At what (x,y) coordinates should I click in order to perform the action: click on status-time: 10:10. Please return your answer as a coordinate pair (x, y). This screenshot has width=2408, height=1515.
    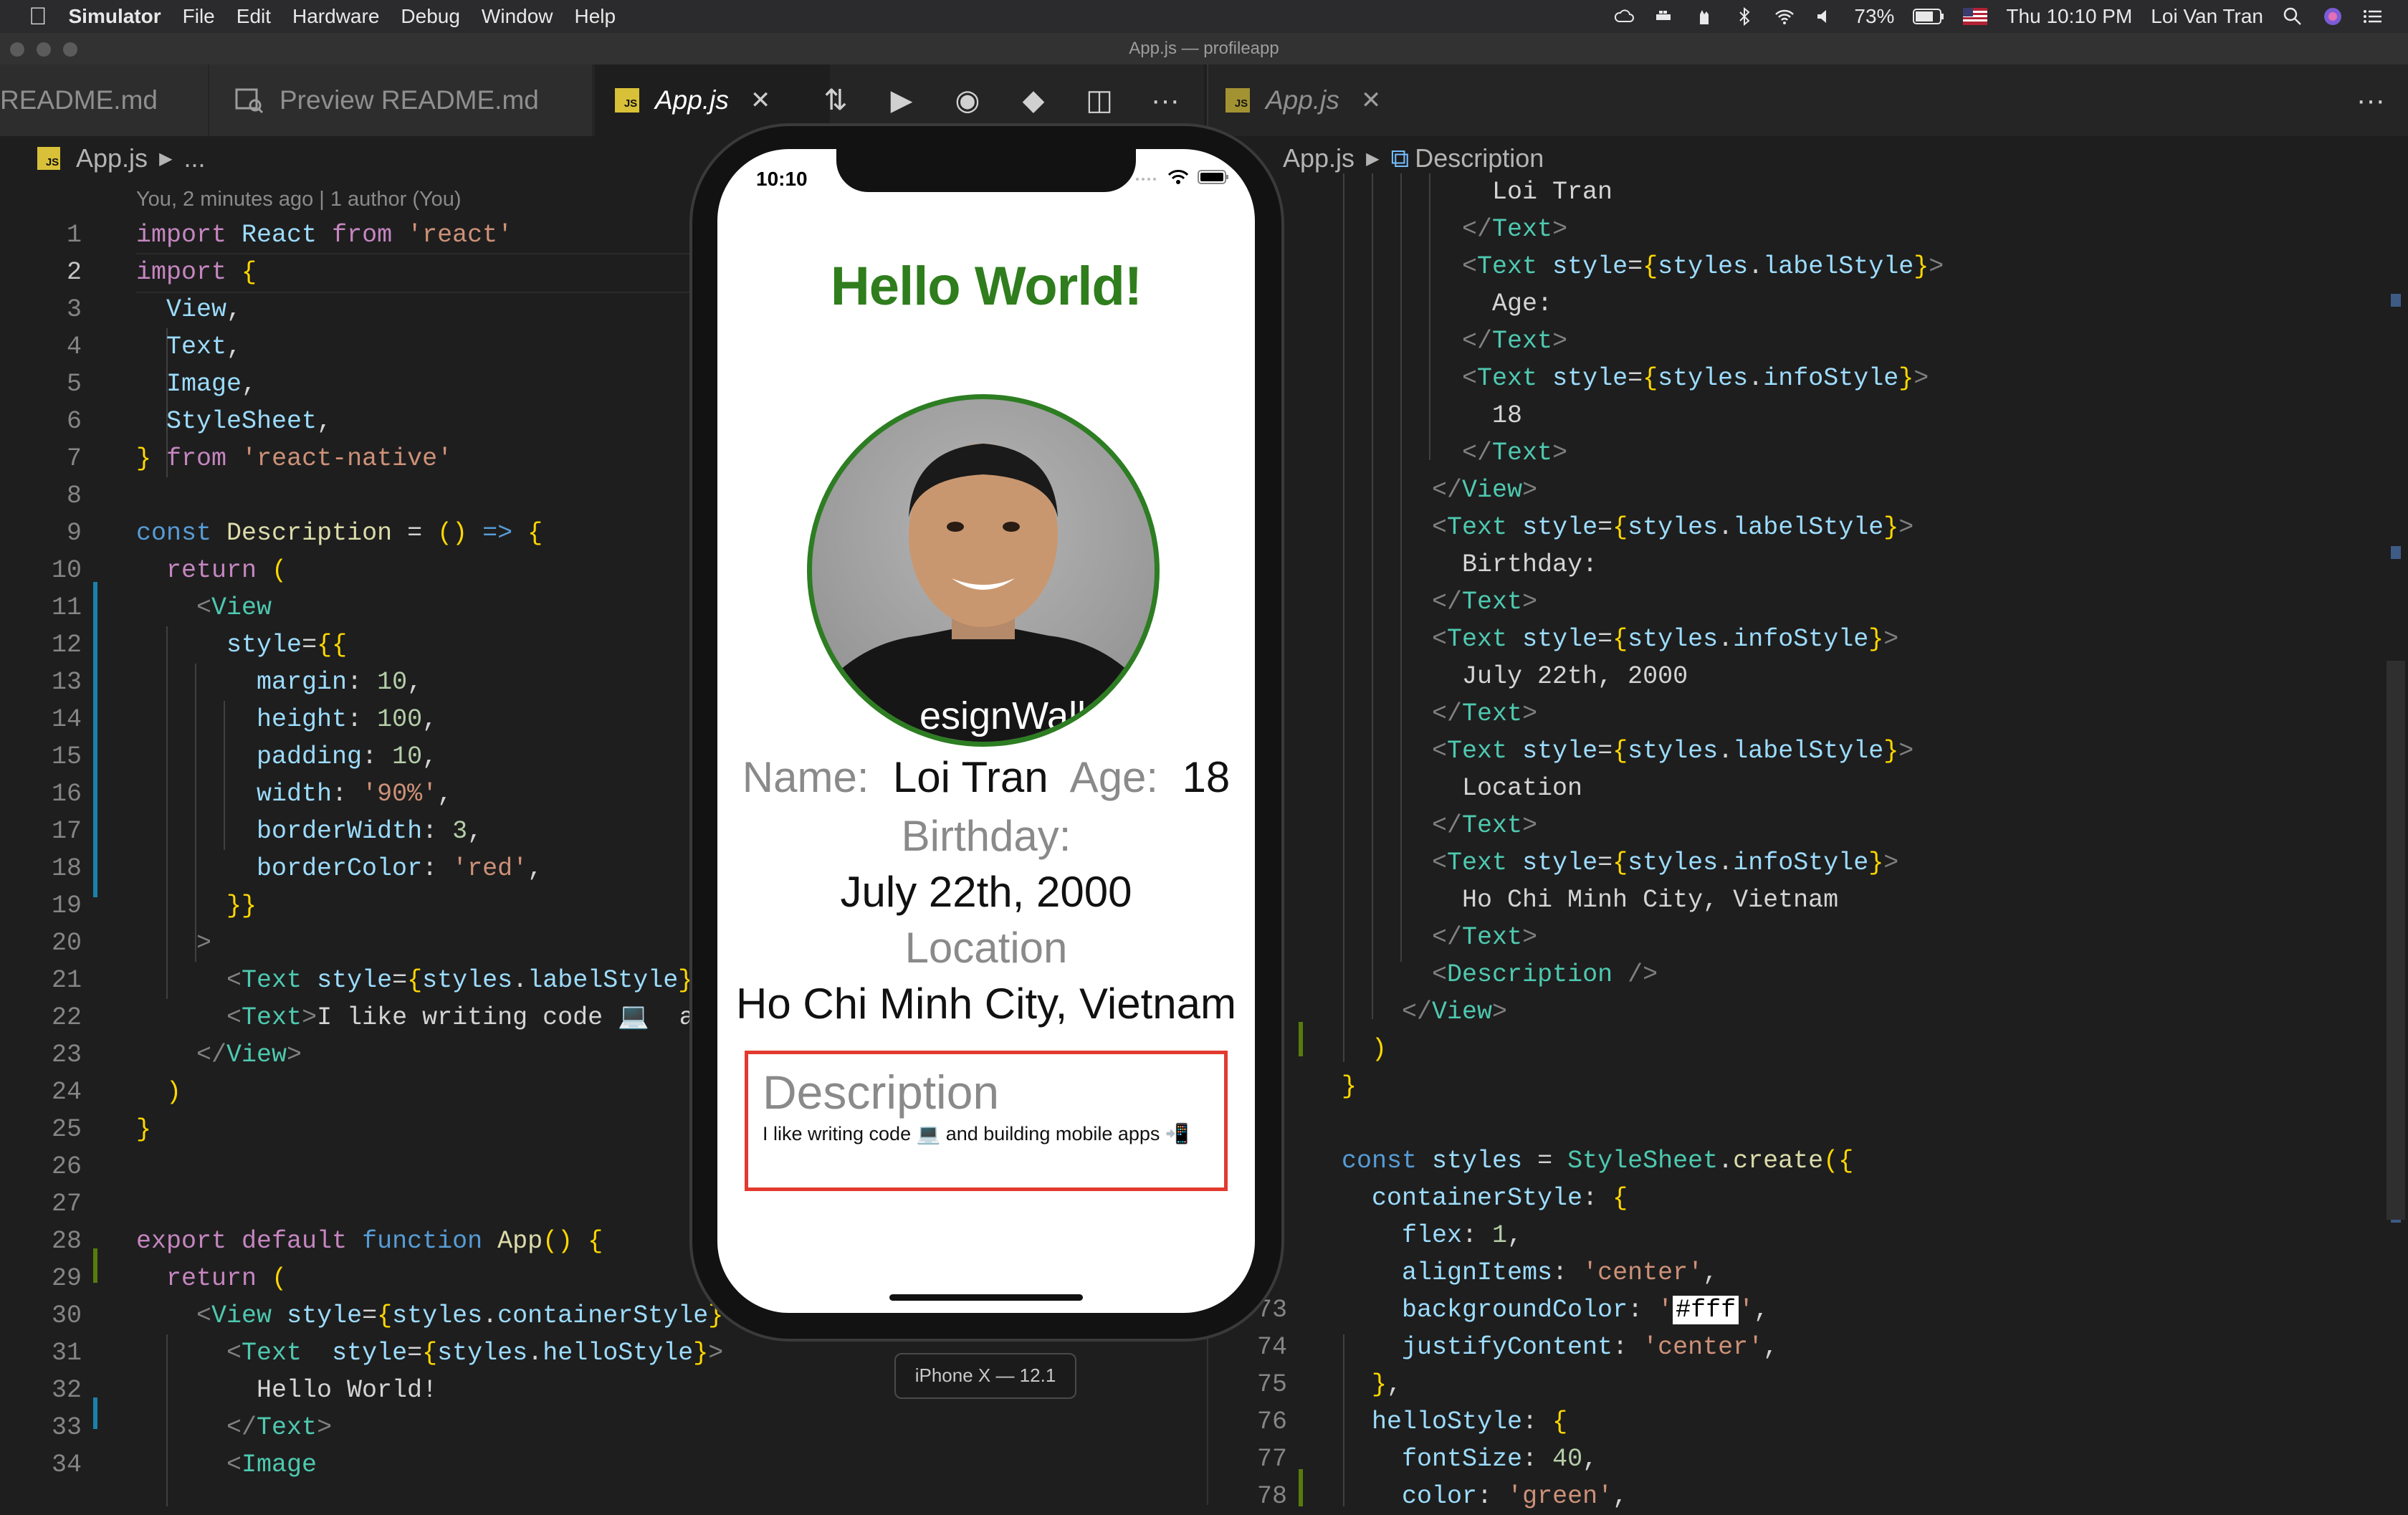
    Looking at the image, I should click on (782, 179).